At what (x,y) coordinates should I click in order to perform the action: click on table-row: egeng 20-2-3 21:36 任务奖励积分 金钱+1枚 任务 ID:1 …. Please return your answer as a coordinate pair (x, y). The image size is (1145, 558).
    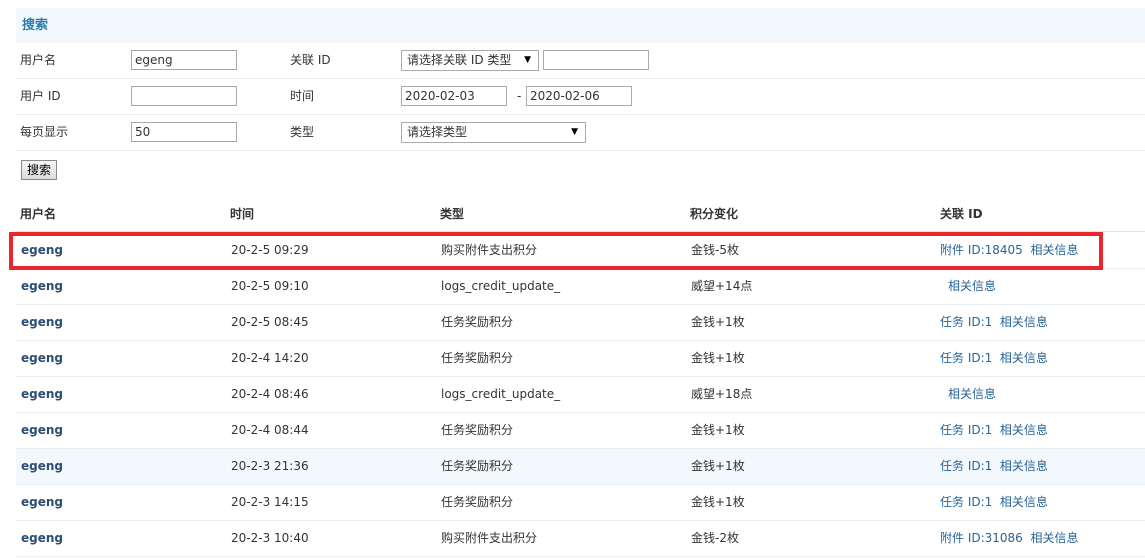
    Looking at the image, I should click on (580, 467).